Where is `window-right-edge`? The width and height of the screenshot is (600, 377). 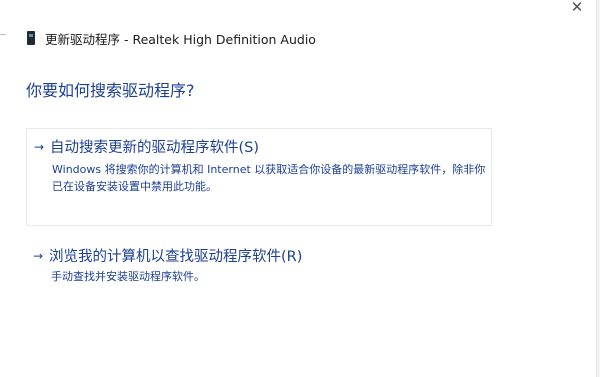 window-right-edge is located at coordinates (598, 188).